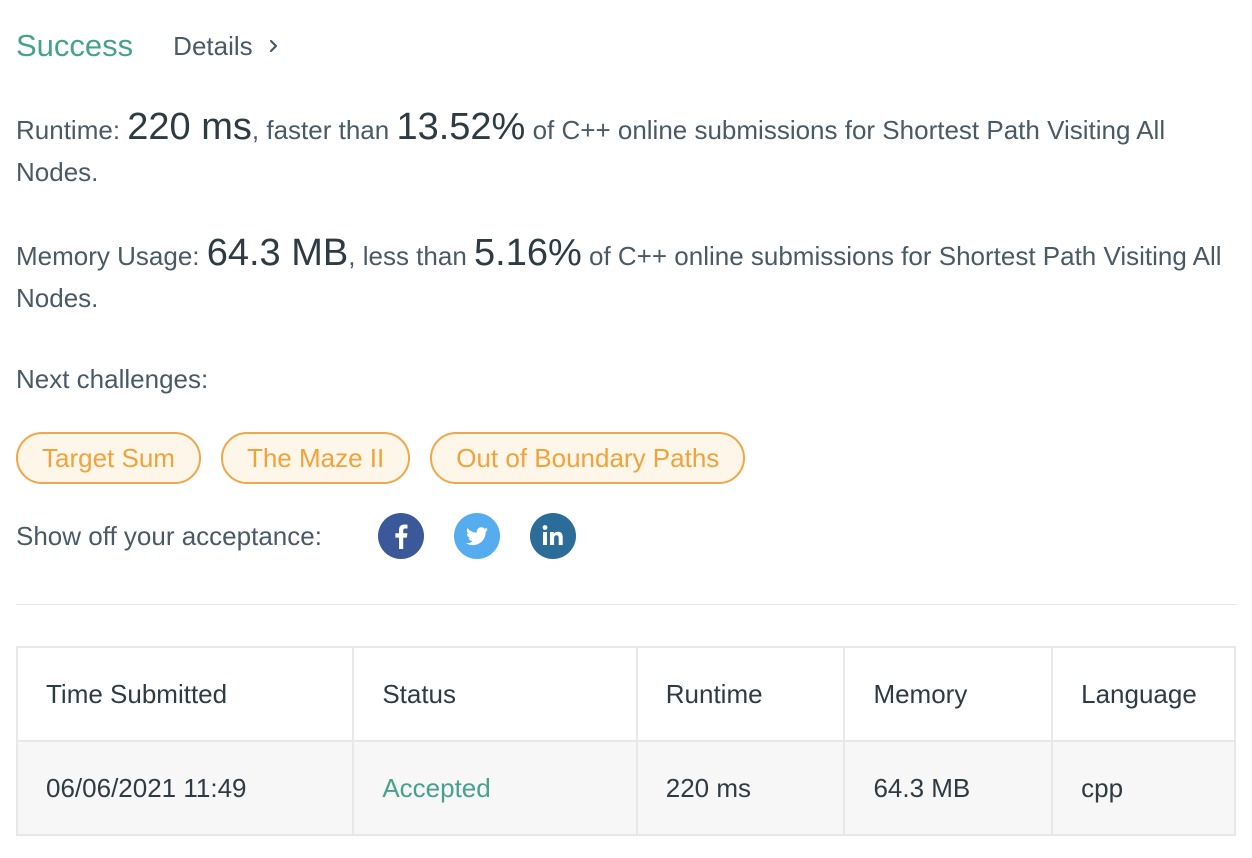 The height and width of the screenshot is (858, 1252). I want to click on next-challenges-label: Next challenges:, so click(112, 379).